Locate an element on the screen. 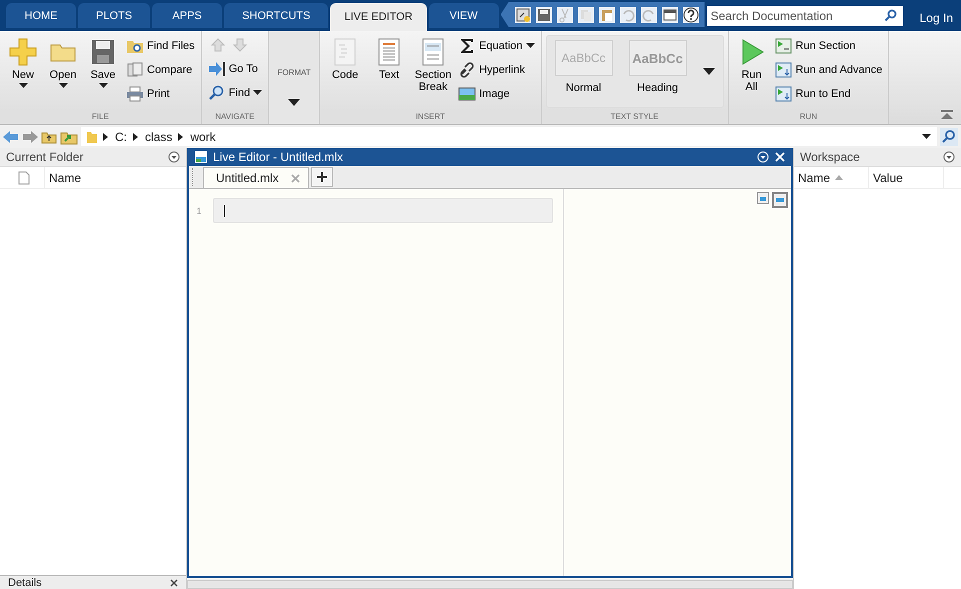 The image size is (961, 589). button-label: Open is located at coordinates (63, 75).